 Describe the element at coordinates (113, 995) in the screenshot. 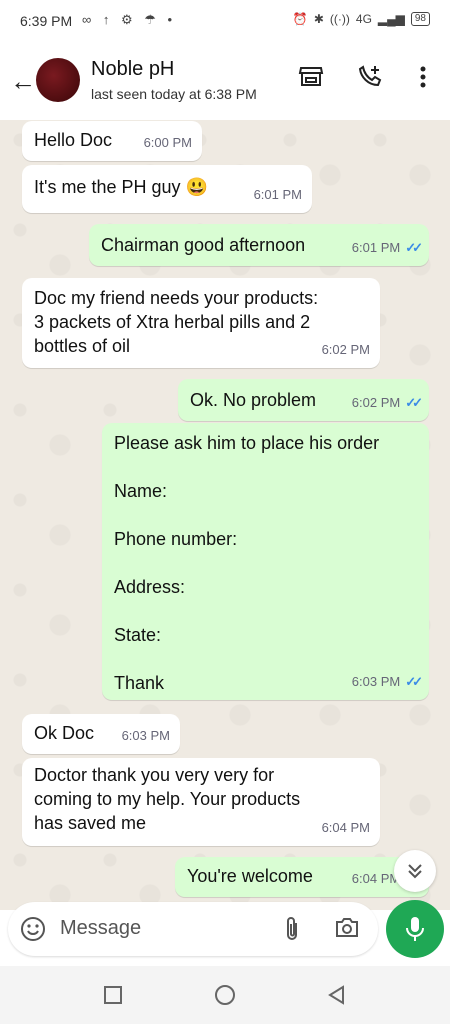

I see `recents-icon` at that location.